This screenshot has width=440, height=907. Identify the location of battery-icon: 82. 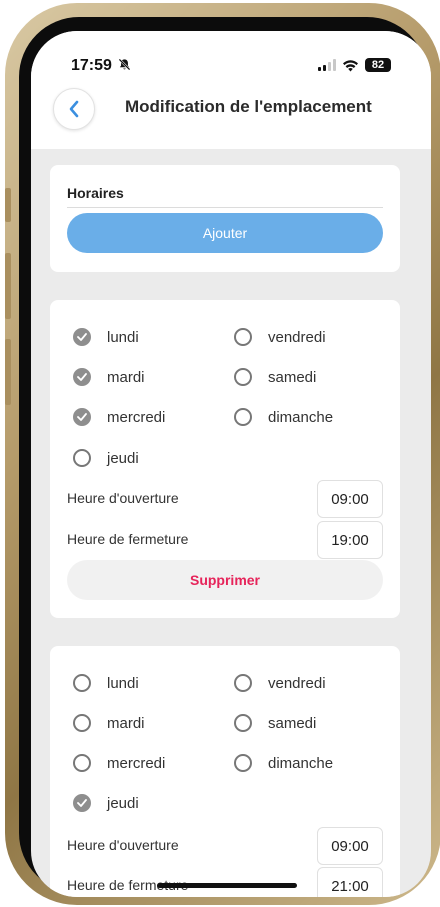
(378, 65).